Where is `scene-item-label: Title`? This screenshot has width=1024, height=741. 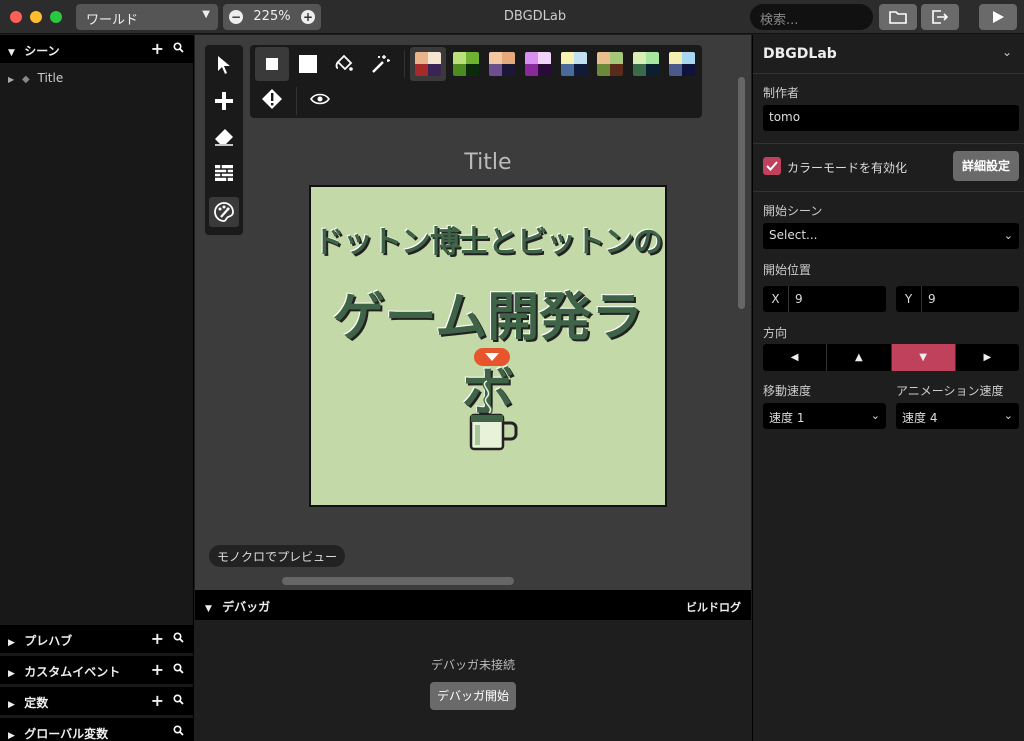 scene-item-label: Title is located at coordinates (50, 78).